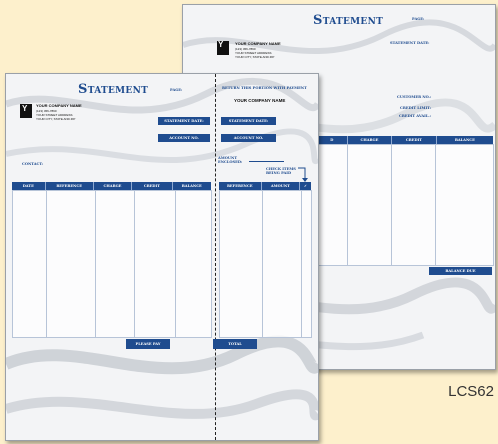  Describe the element at coordinates (460, 271) in the screenshot. I see `back-balance-due-box: Balance Due` at that location.